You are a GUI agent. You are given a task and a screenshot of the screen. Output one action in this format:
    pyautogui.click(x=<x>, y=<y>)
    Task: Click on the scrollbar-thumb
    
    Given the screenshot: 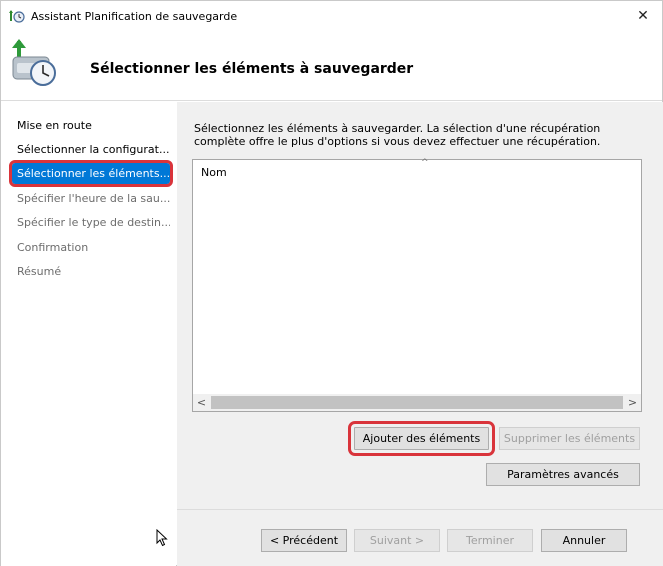 What is the action you would take?
    pyautogui.click(x=417, y=402)
    